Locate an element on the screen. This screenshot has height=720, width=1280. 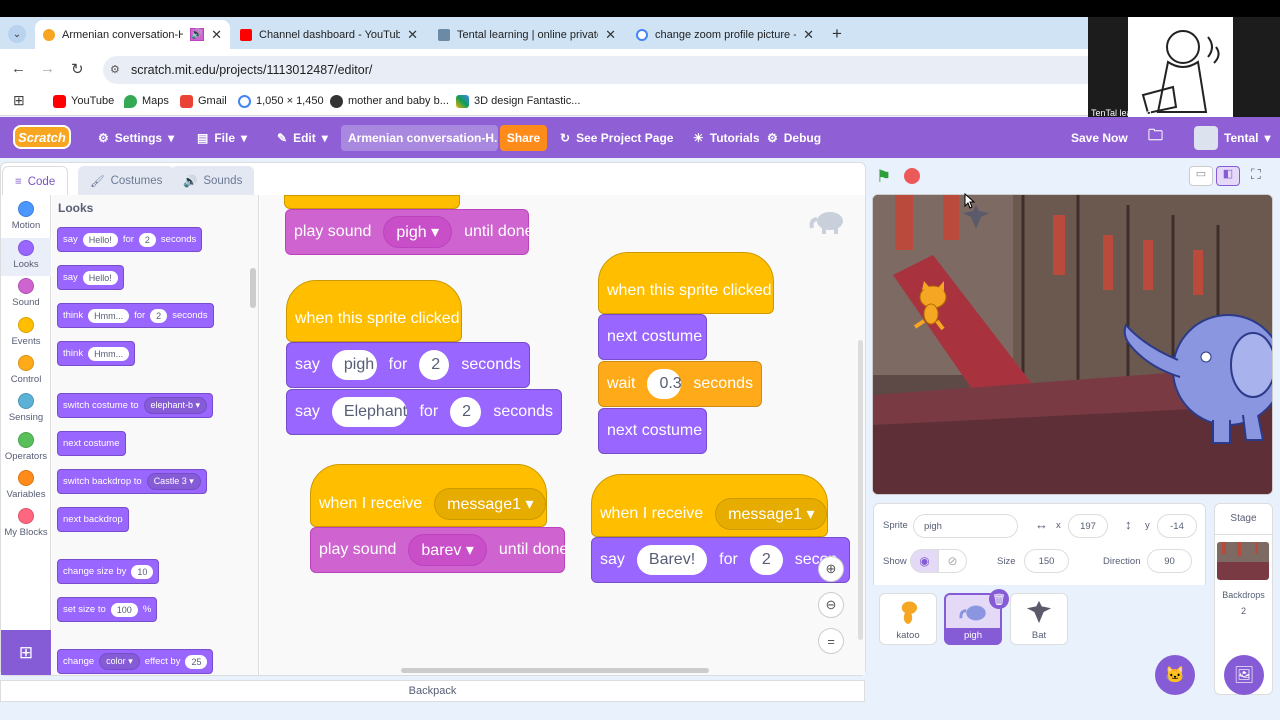
size-field: 150 is located at coordinates (1046, 561).